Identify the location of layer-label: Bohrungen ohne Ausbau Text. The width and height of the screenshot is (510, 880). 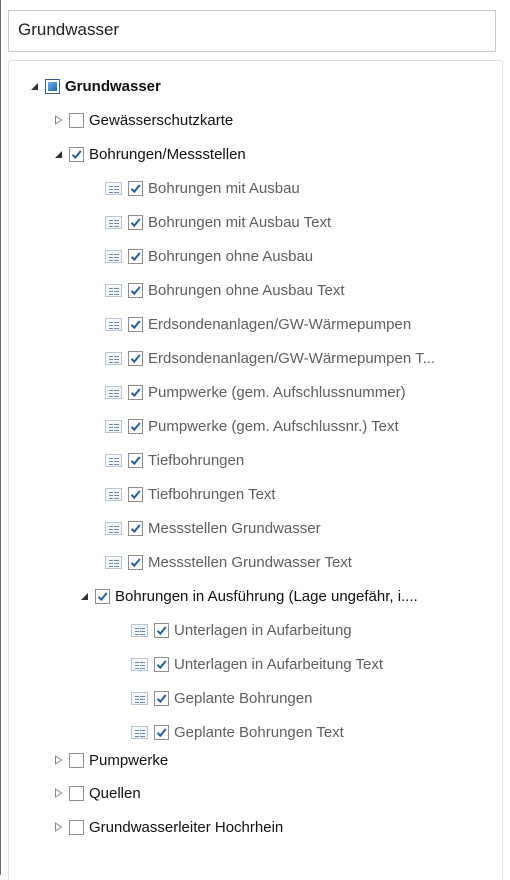
(246, 290).